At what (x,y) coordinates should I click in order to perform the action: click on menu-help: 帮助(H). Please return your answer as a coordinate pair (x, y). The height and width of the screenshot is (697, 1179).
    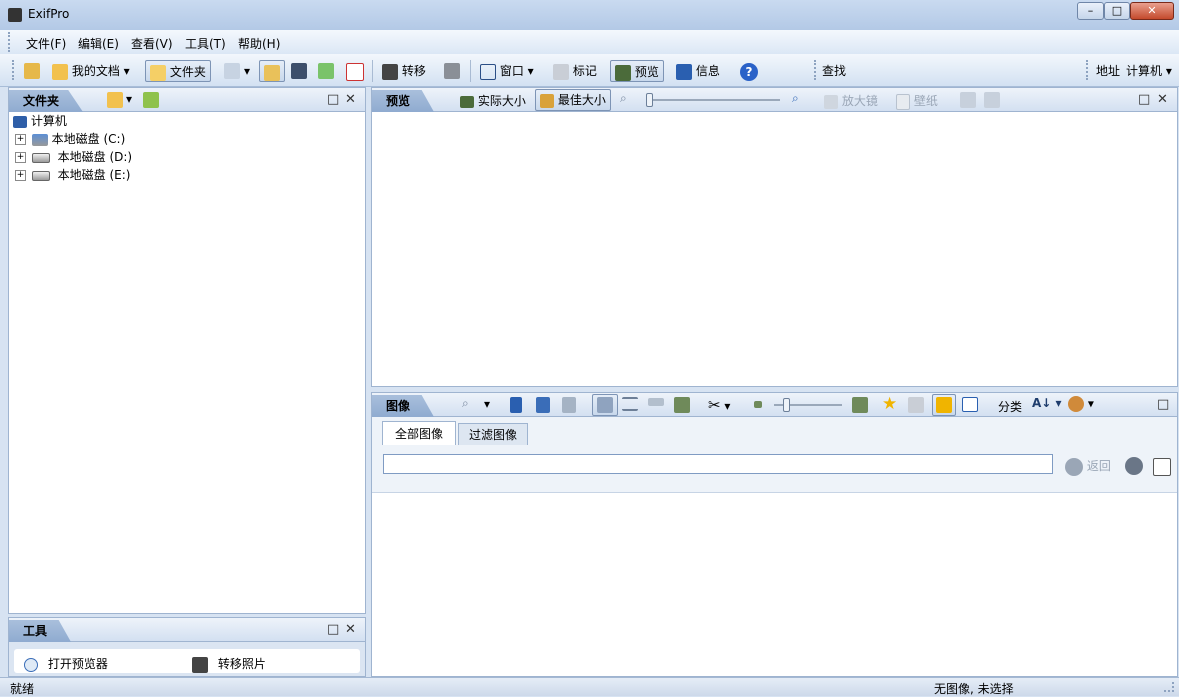
    Looking at the image, I should click on (259, 43).